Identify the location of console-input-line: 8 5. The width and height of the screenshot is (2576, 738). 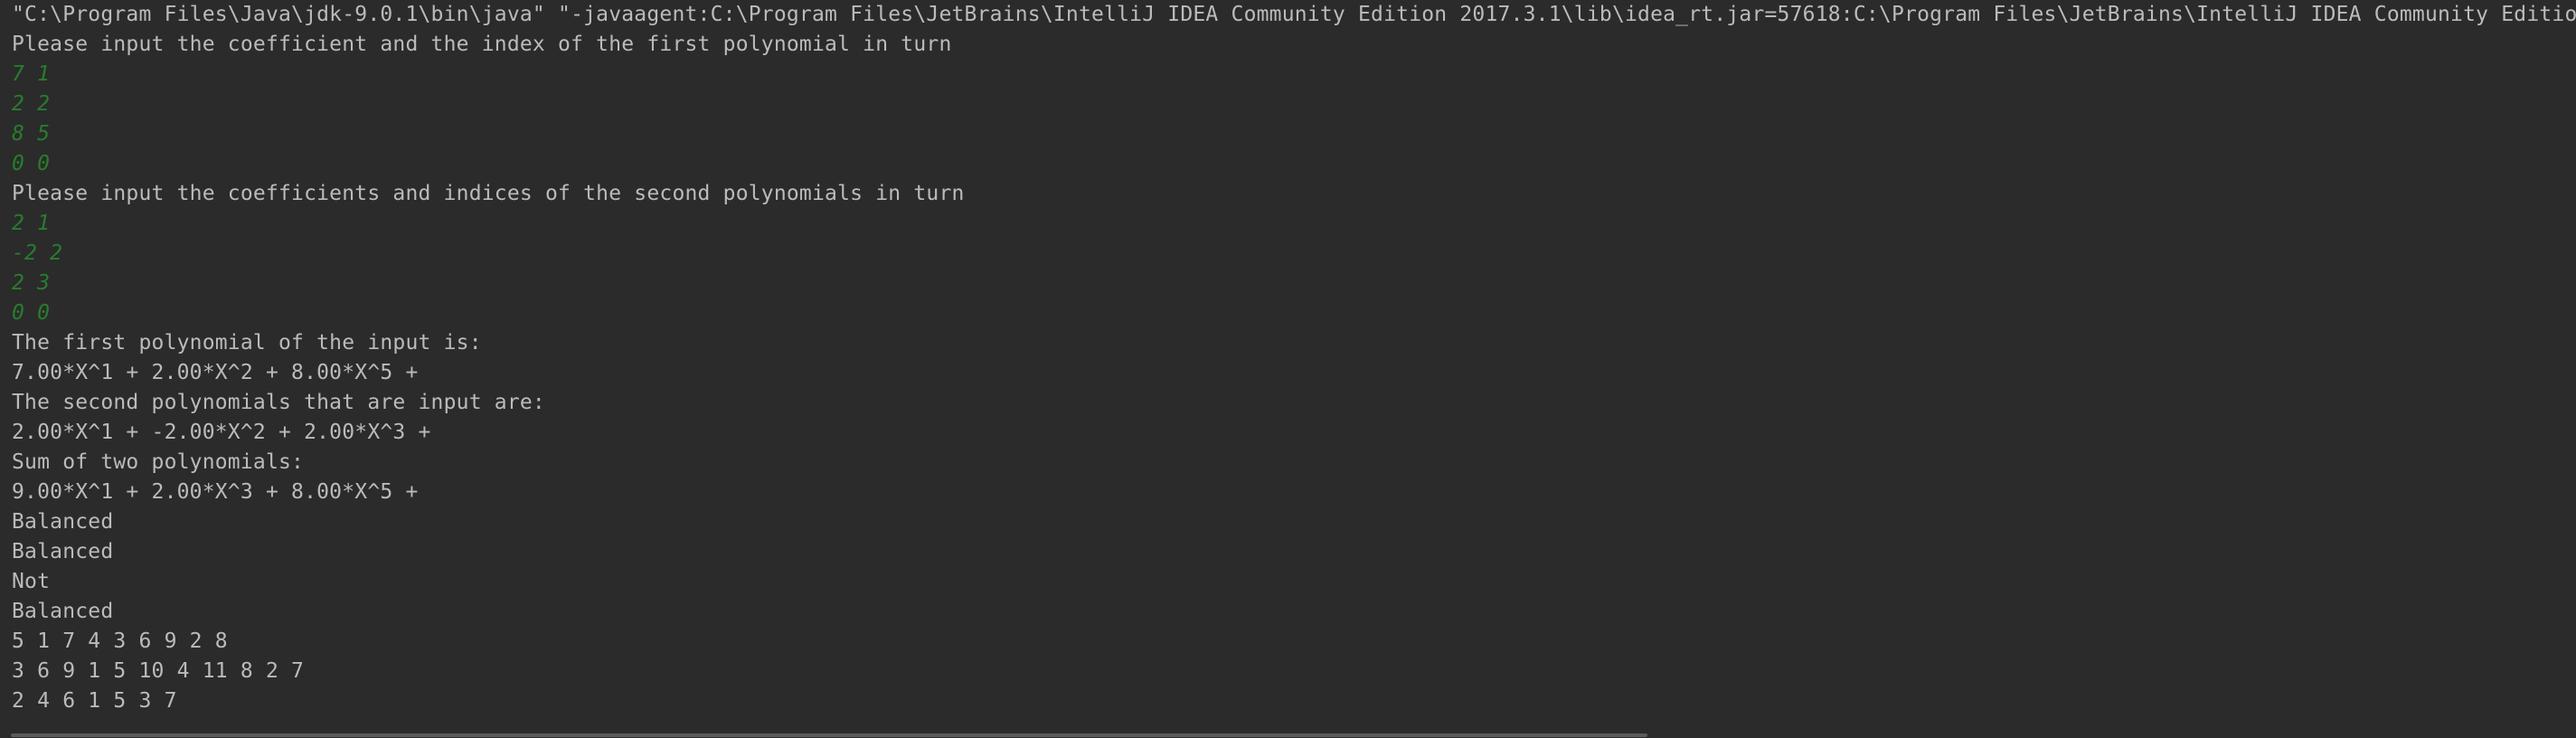
(31, 134).